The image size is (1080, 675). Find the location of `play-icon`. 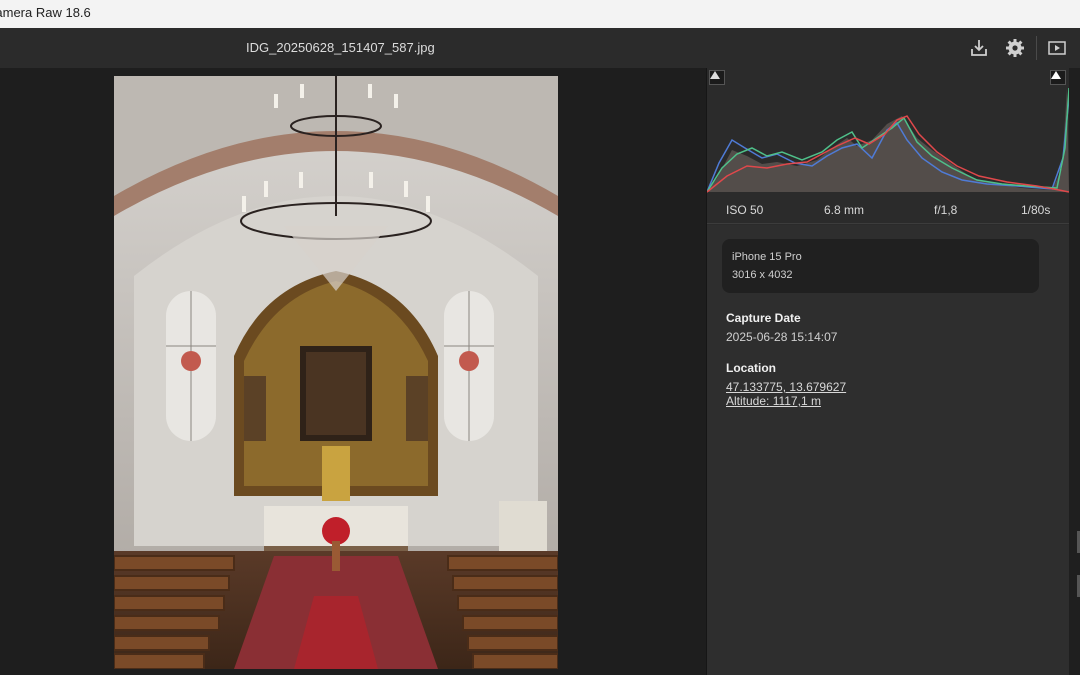

play-icon is located at coordinates (1057, 48).